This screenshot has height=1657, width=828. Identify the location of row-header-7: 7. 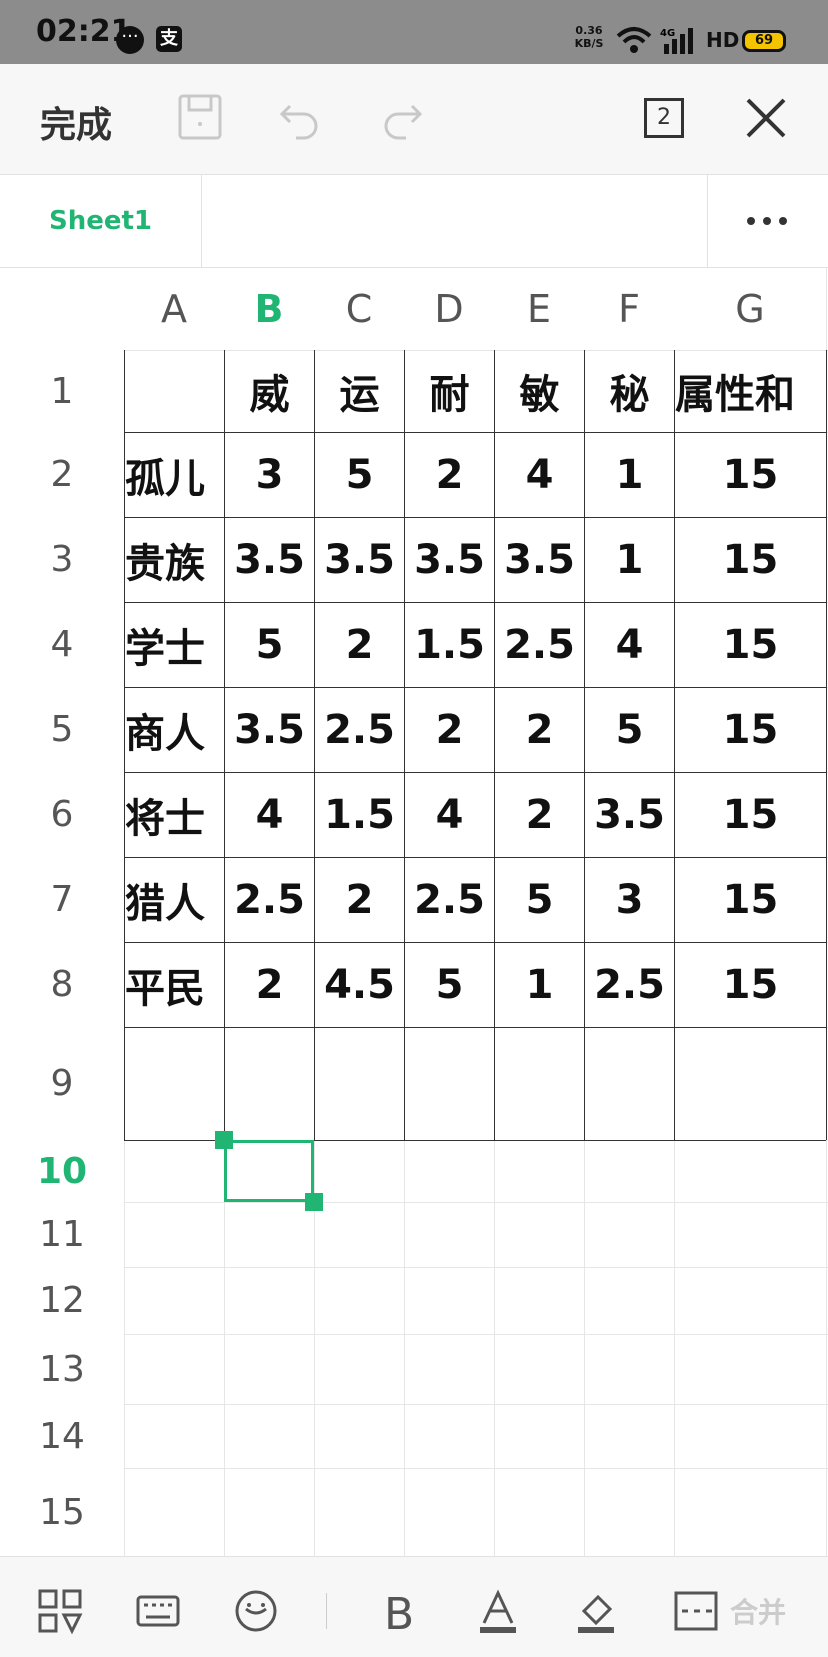
(62, 899).